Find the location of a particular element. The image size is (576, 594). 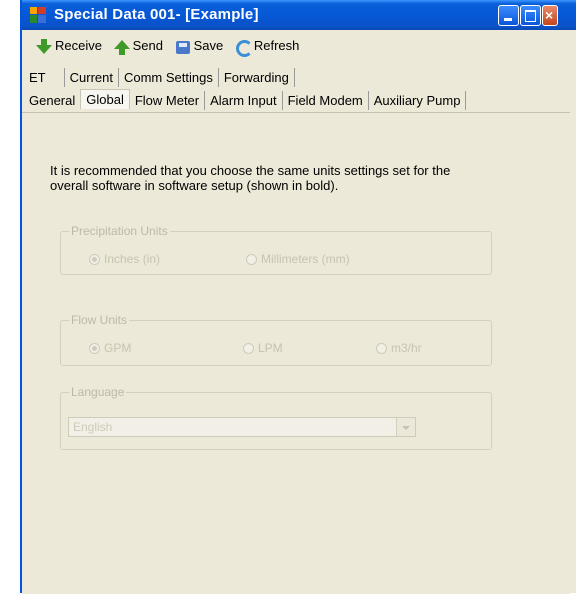

flow-units-group: Flow Units GPM LPM m3/hr is located at coordinates (276, 339).